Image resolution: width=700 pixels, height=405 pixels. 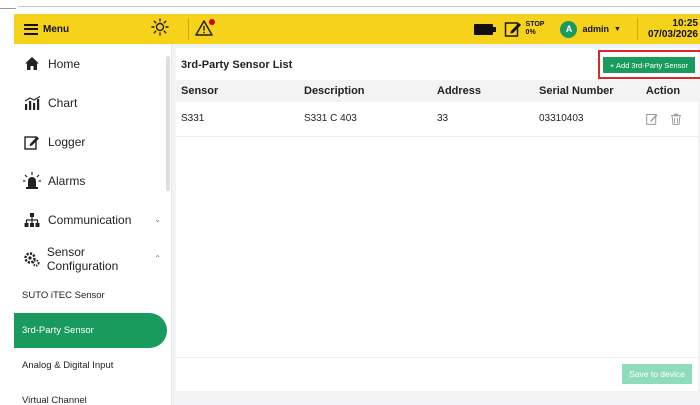 I want to click on user-name: admin, so click(x=595, y=29).